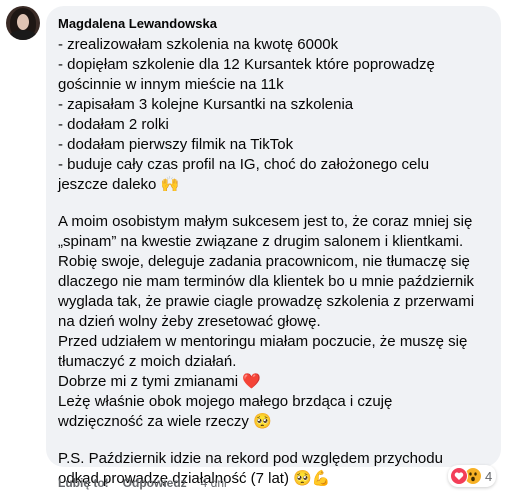 Image resolution: width=513 pixels, height=491 pixels. Describe the element at coordinates (159, 381) in the screenshot. I see `comment-line: Dobrze mi z tymi zmianami ❤️` at that location.